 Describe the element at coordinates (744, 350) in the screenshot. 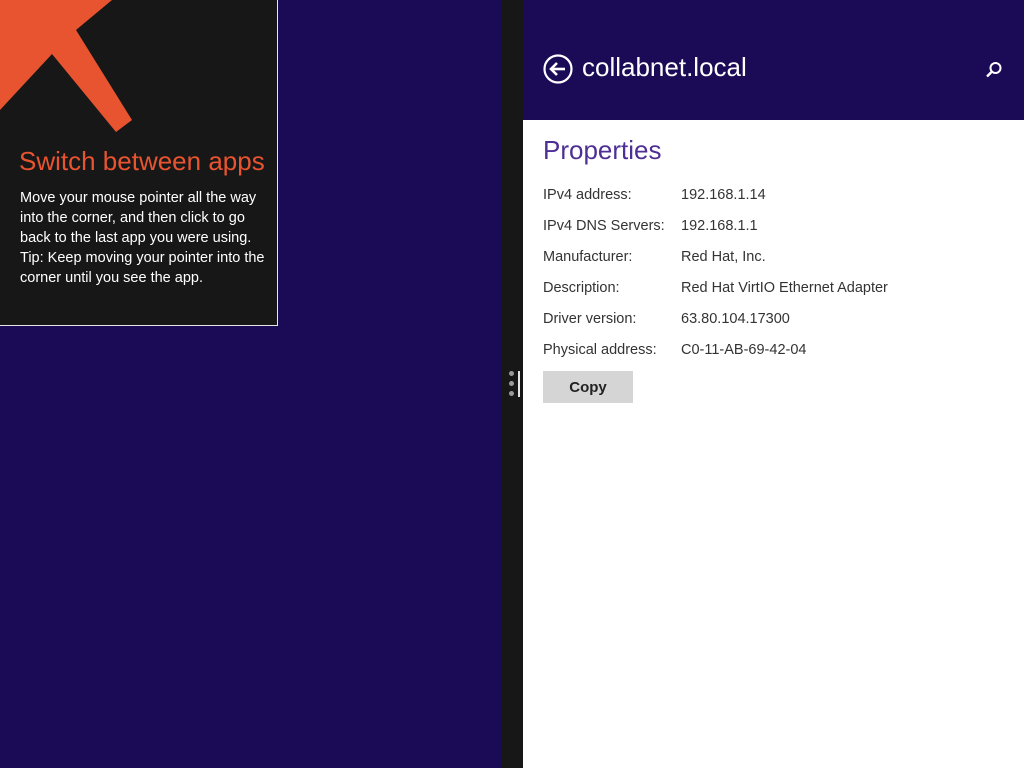

I see `property-value: C0-11-AB-69-42-04` at that location.